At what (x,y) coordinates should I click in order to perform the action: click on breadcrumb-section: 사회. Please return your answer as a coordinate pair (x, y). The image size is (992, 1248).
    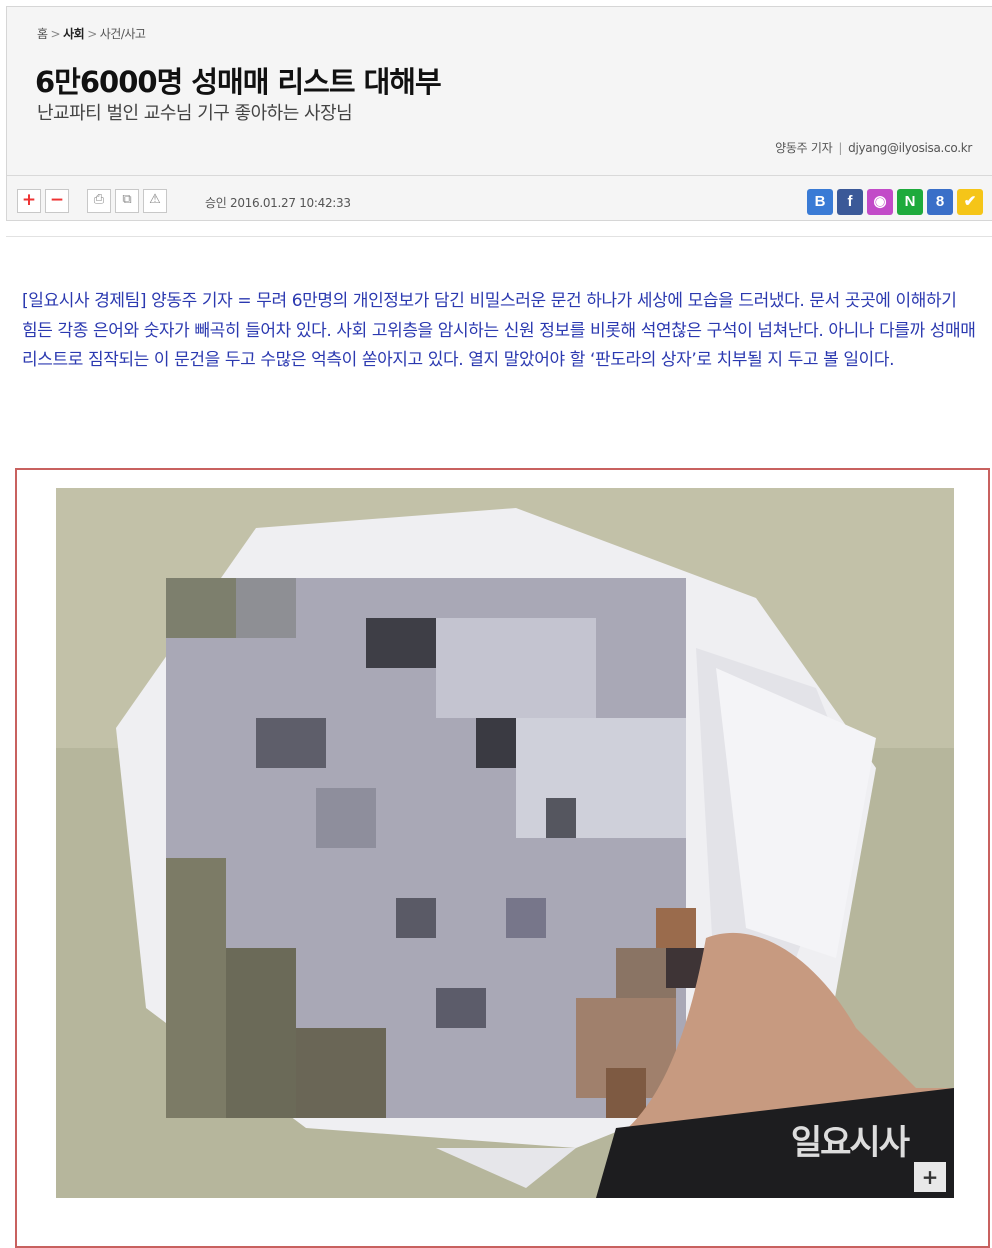
    Looking at the image, I should click on (74, 34).